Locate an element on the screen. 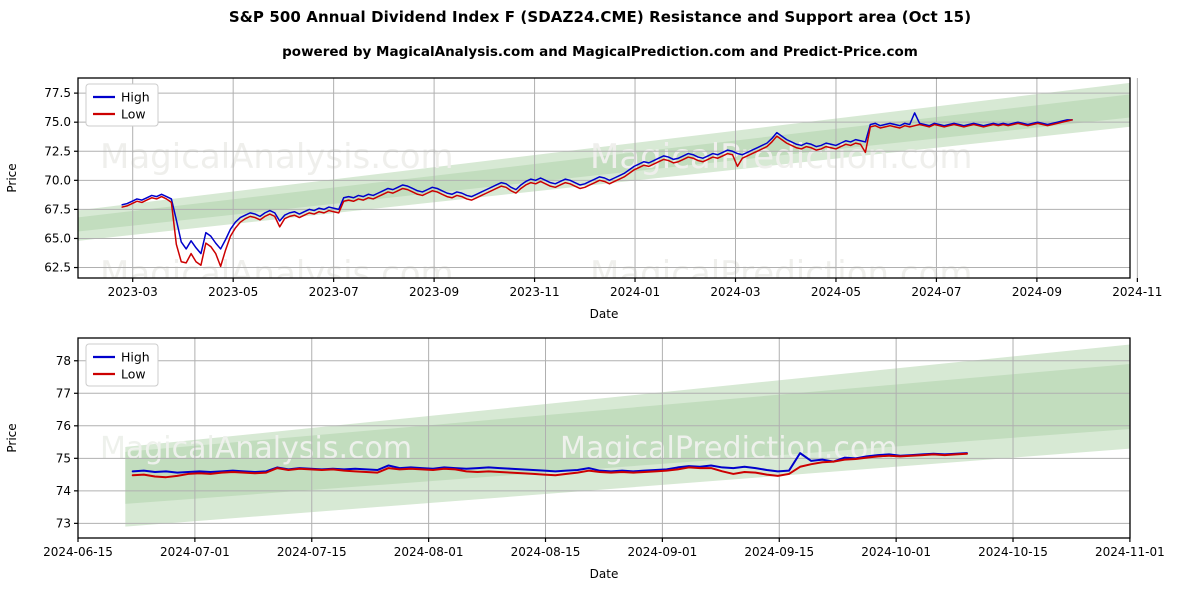  svg-text: 78 is located at coordinates (63, 361).